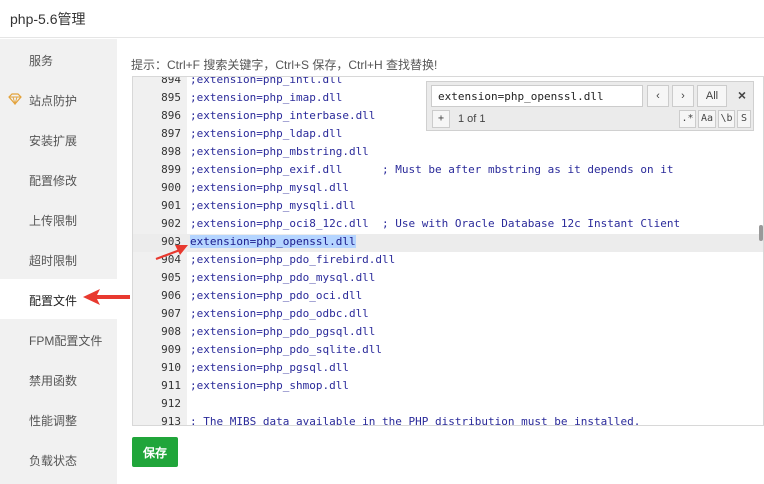 The width and height of the screenshot is (764, 484). I want to click on line-number: 898, so click(171, 151).